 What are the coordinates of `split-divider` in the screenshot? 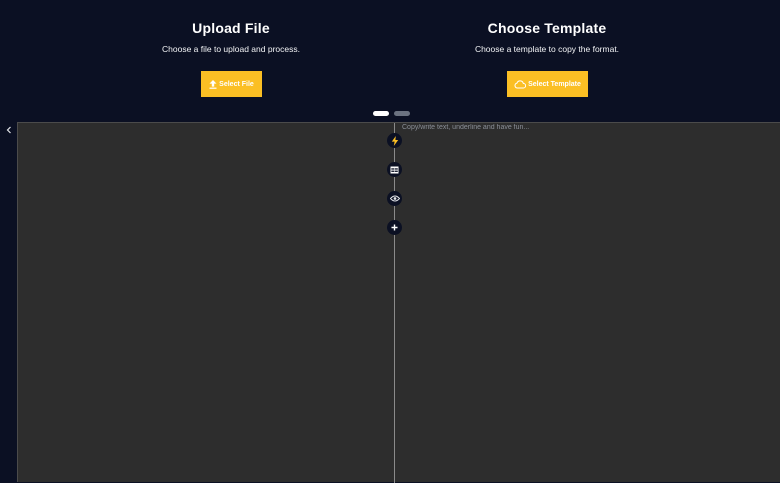 It's located at (394, 303).